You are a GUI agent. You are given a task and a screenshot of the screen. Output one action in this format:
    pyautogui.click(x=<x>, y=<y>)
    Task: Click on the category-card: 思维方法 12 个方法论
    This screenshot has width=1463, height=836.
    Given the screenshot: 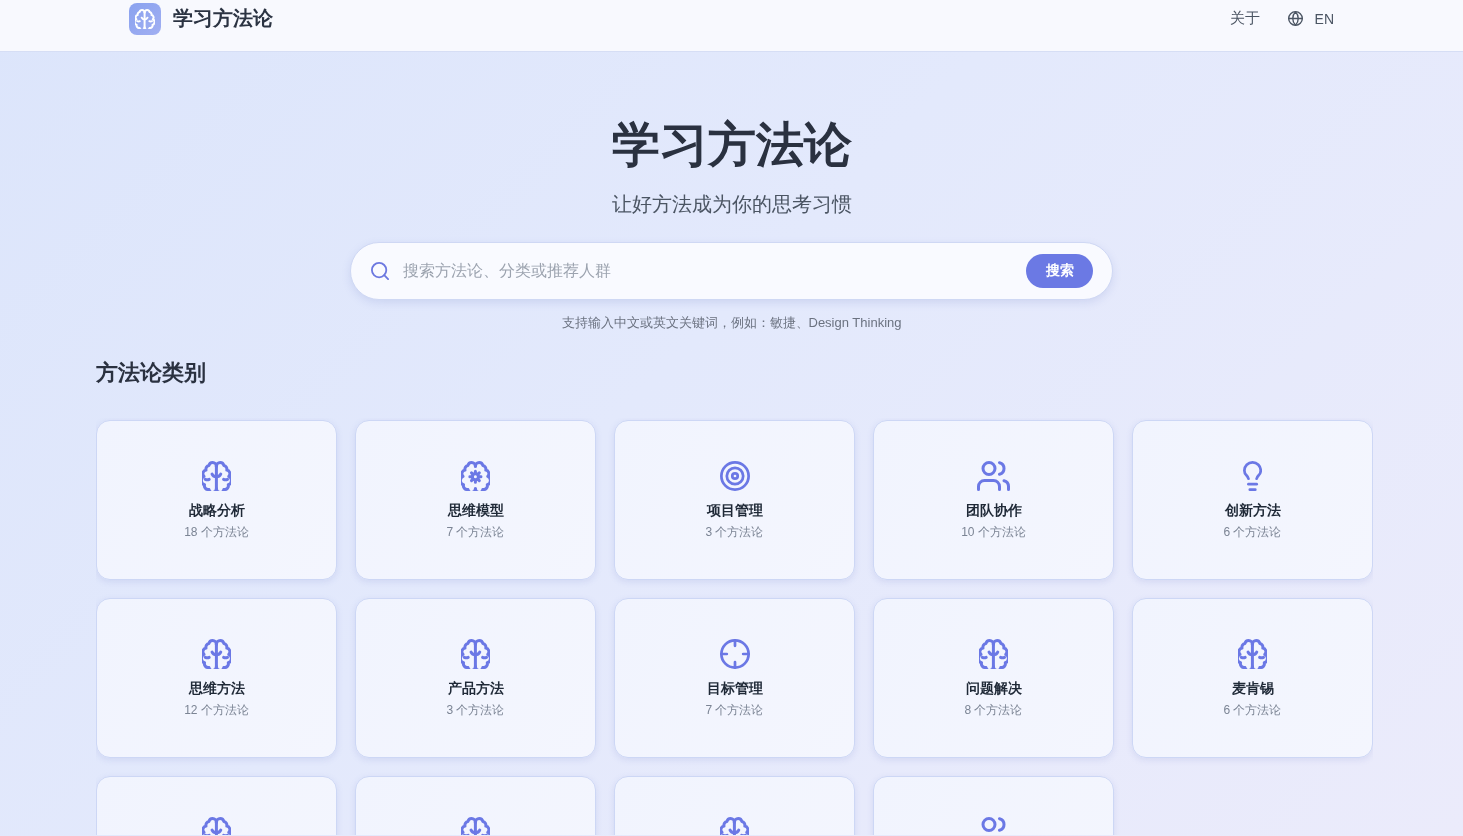 What is the action you would take?
    pyautogui.click(x=216, y=678)
    